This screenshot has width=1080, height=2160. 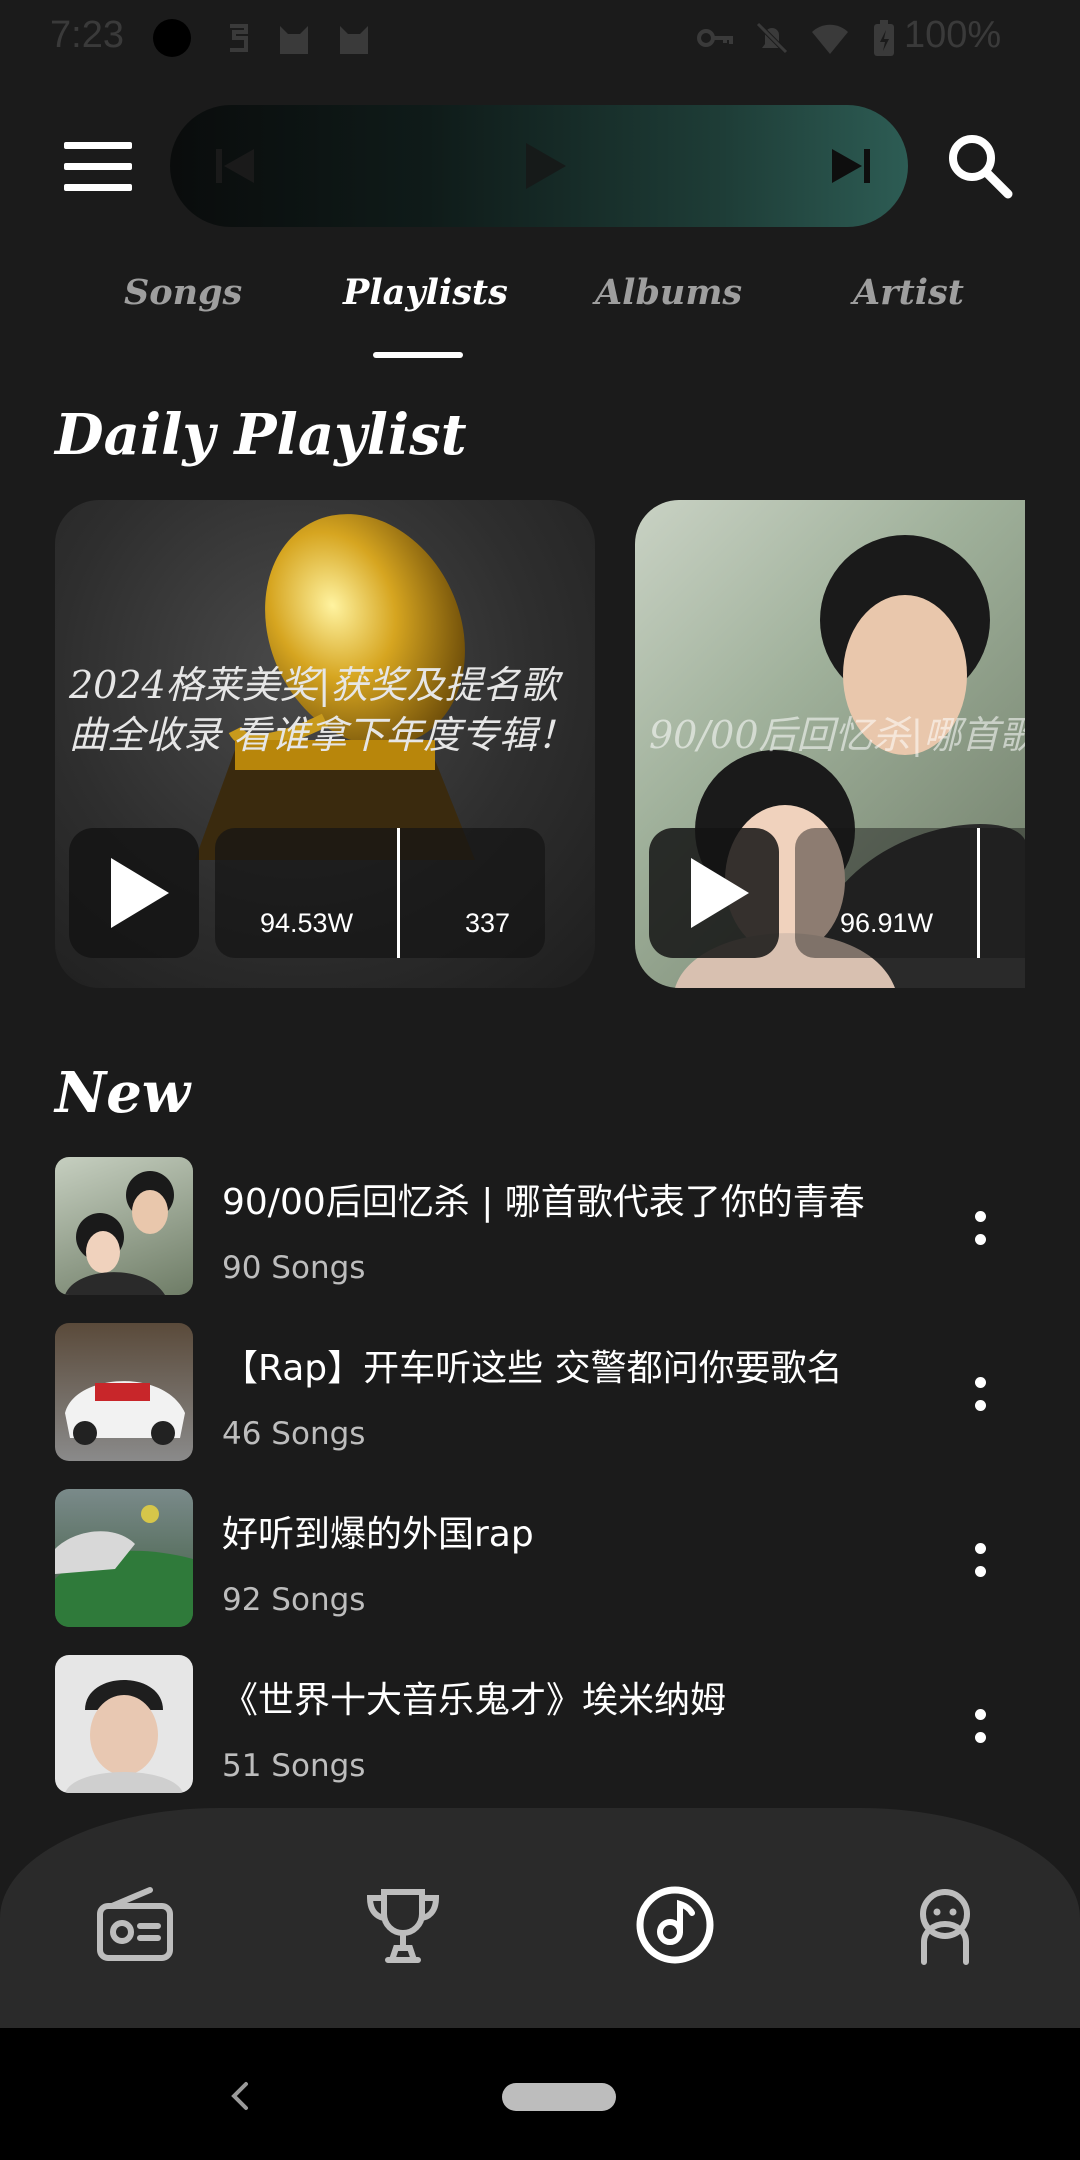 I want to click on tab-indicator, so click(x=418, y=355).